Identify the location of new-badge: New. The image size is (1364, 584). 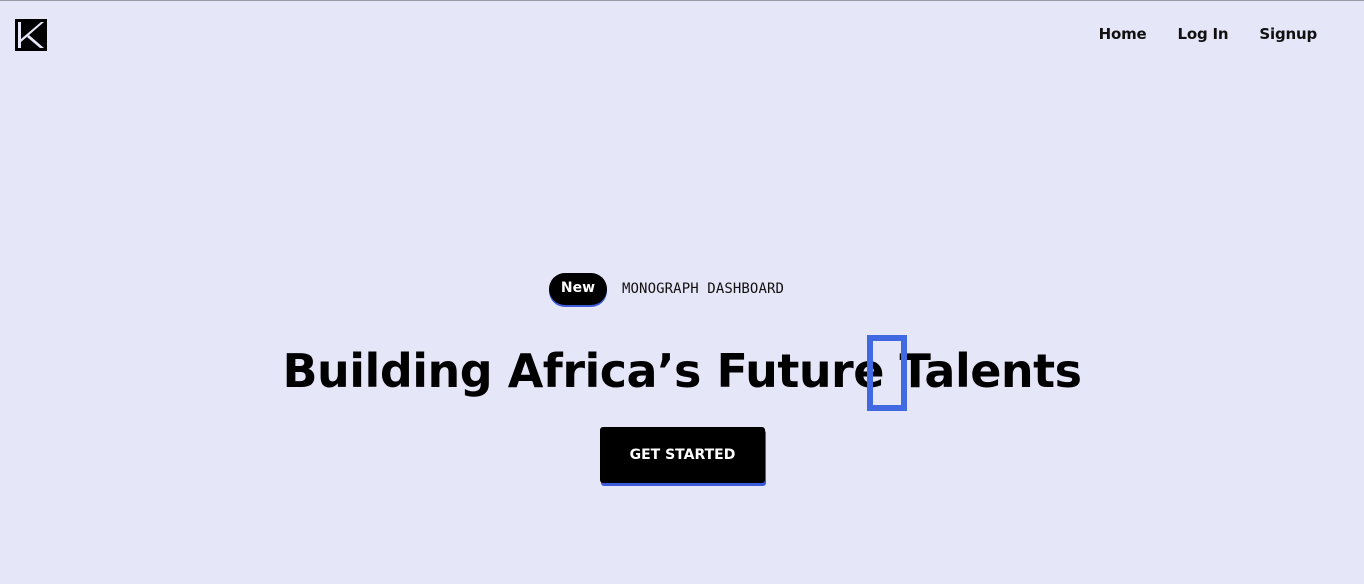
(578, 289).